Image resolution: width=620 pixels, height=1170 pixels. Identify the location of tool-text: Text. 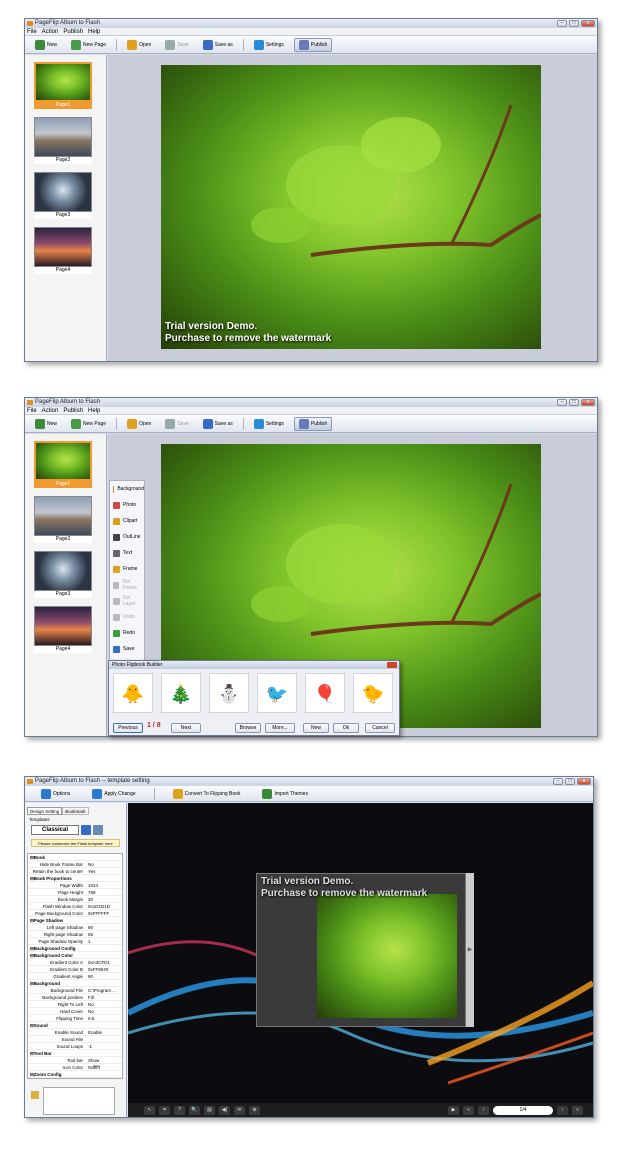
(127, 553).